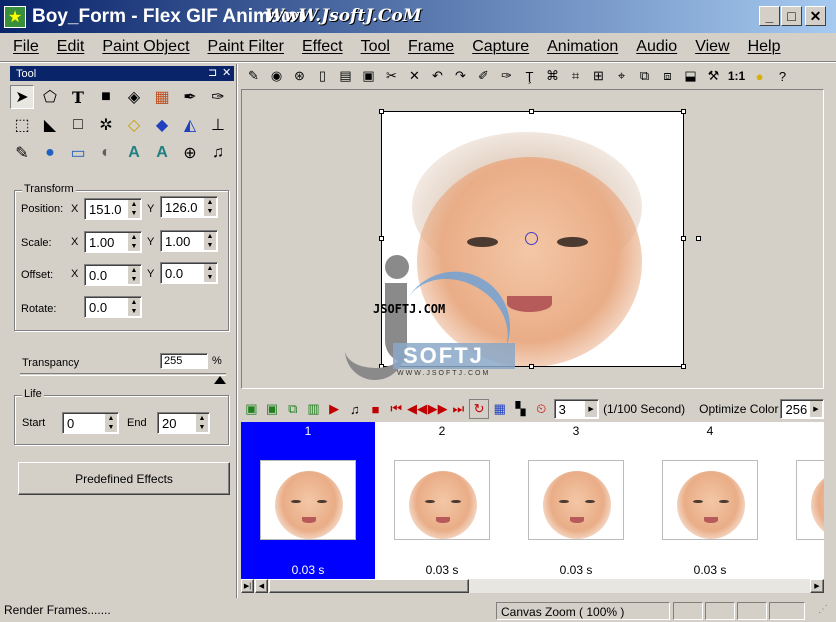 The image size is (836, 622). What do you see at coordinates (183, 423) in the screenshot?
I see `end-input: 20 ▲ ▼` at bounding box center [183, 423].